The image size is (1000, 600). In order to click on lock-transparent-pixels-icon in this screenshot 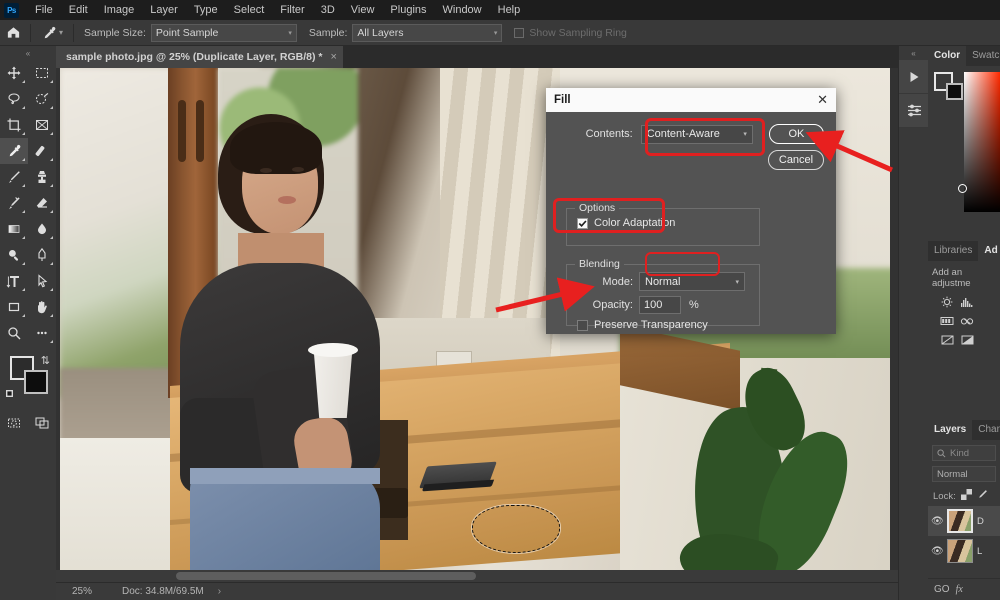, I will do `click(966, 496)`.